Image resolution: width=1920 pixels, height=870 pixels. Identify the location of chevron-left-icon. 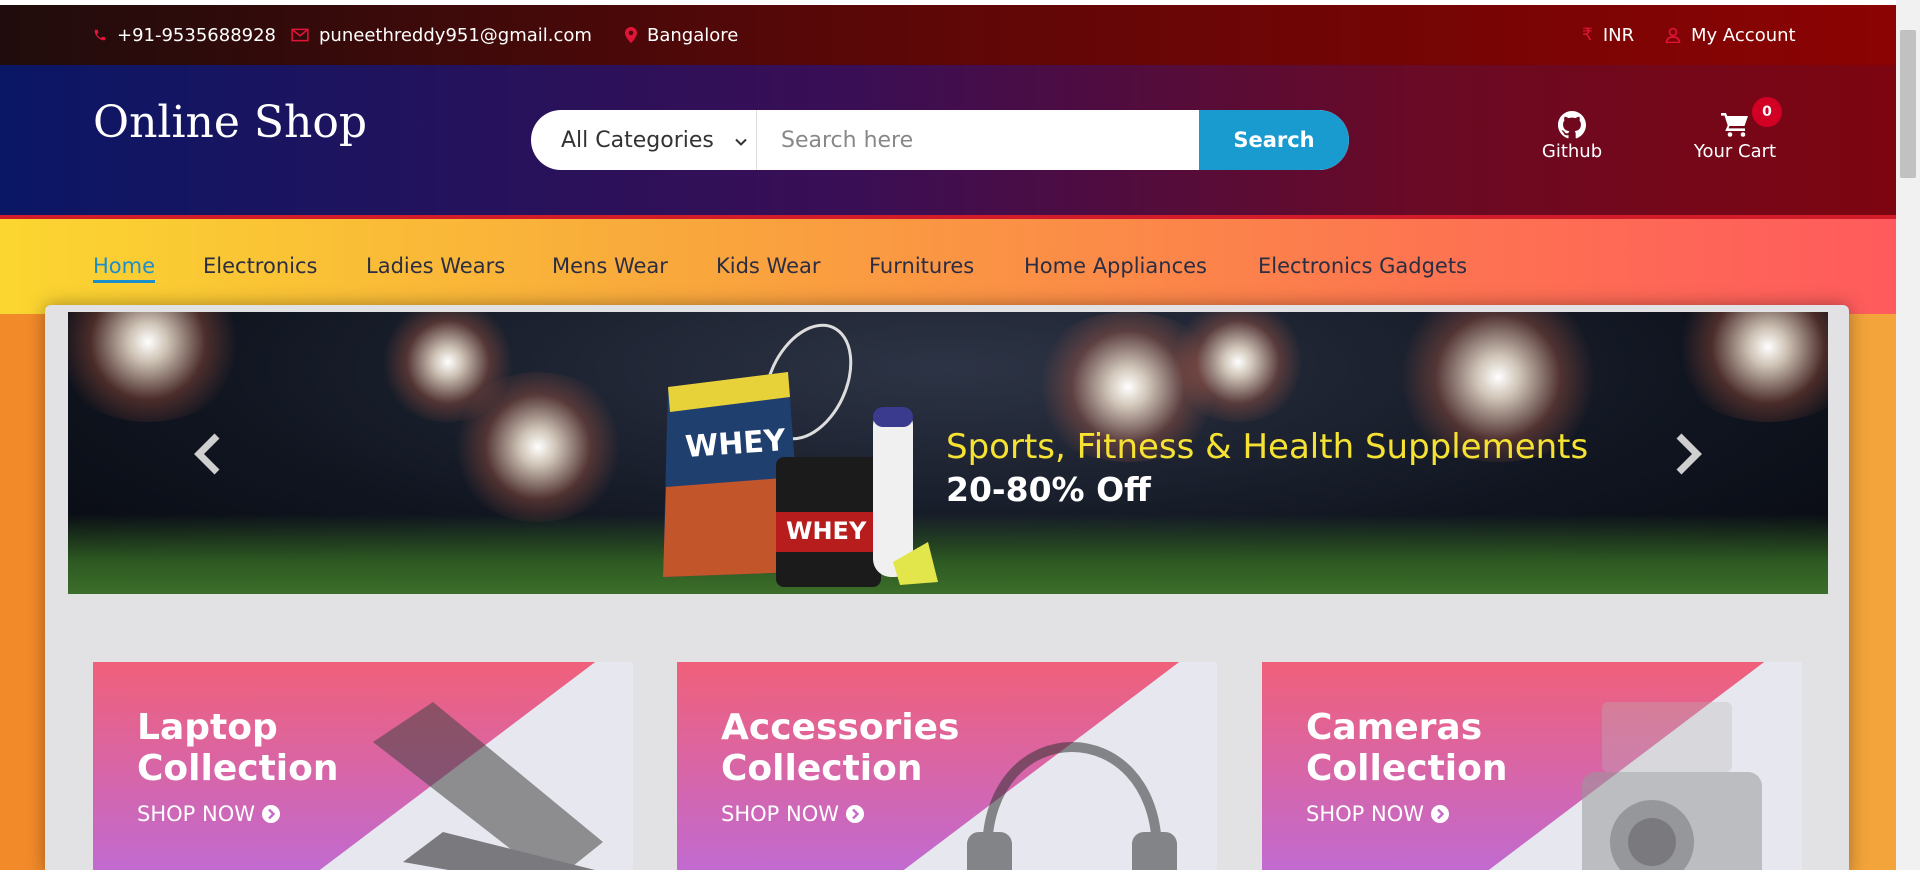
(207, 454).